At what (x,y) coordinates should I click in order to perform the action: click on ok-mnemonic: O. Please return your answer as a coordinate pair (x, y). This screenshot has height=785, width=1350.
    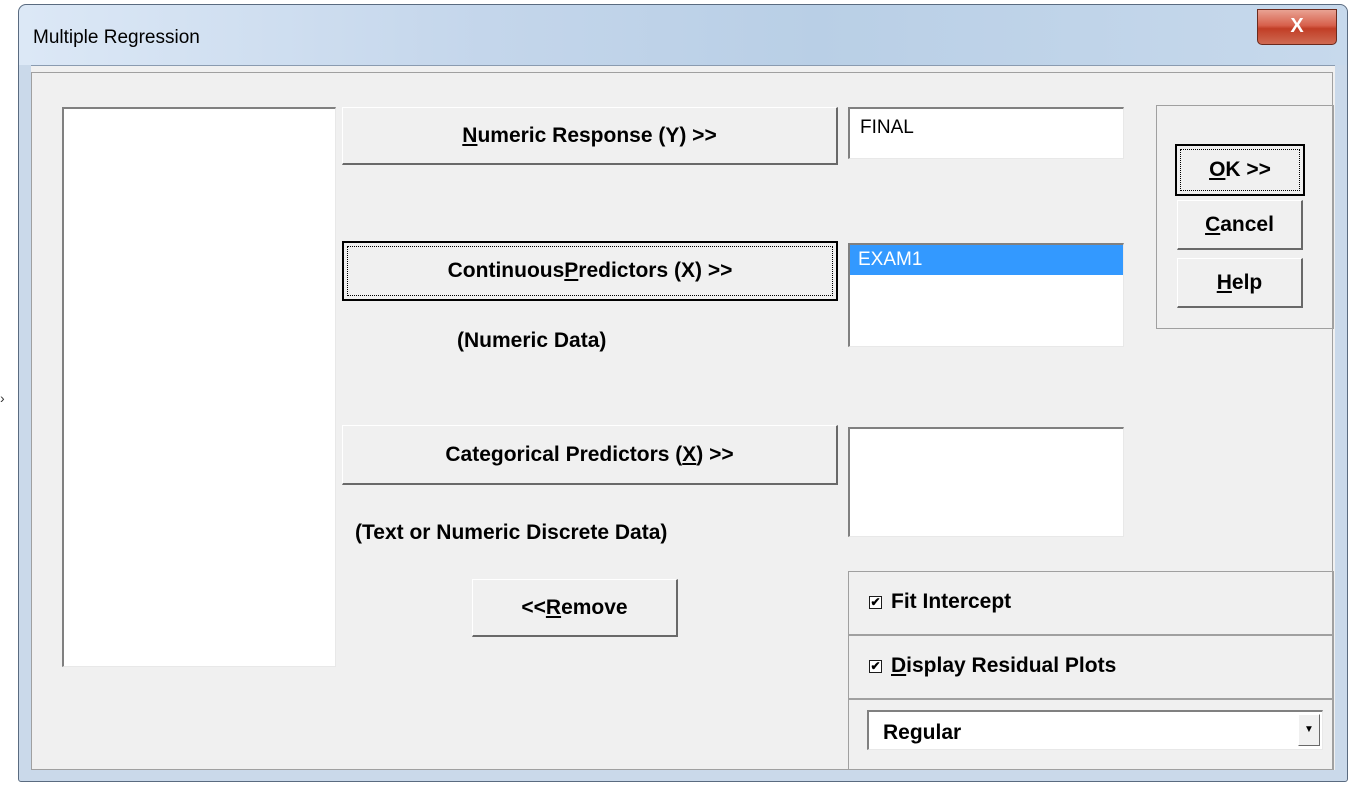
    Looking at the image, I should click on (1217, 169).